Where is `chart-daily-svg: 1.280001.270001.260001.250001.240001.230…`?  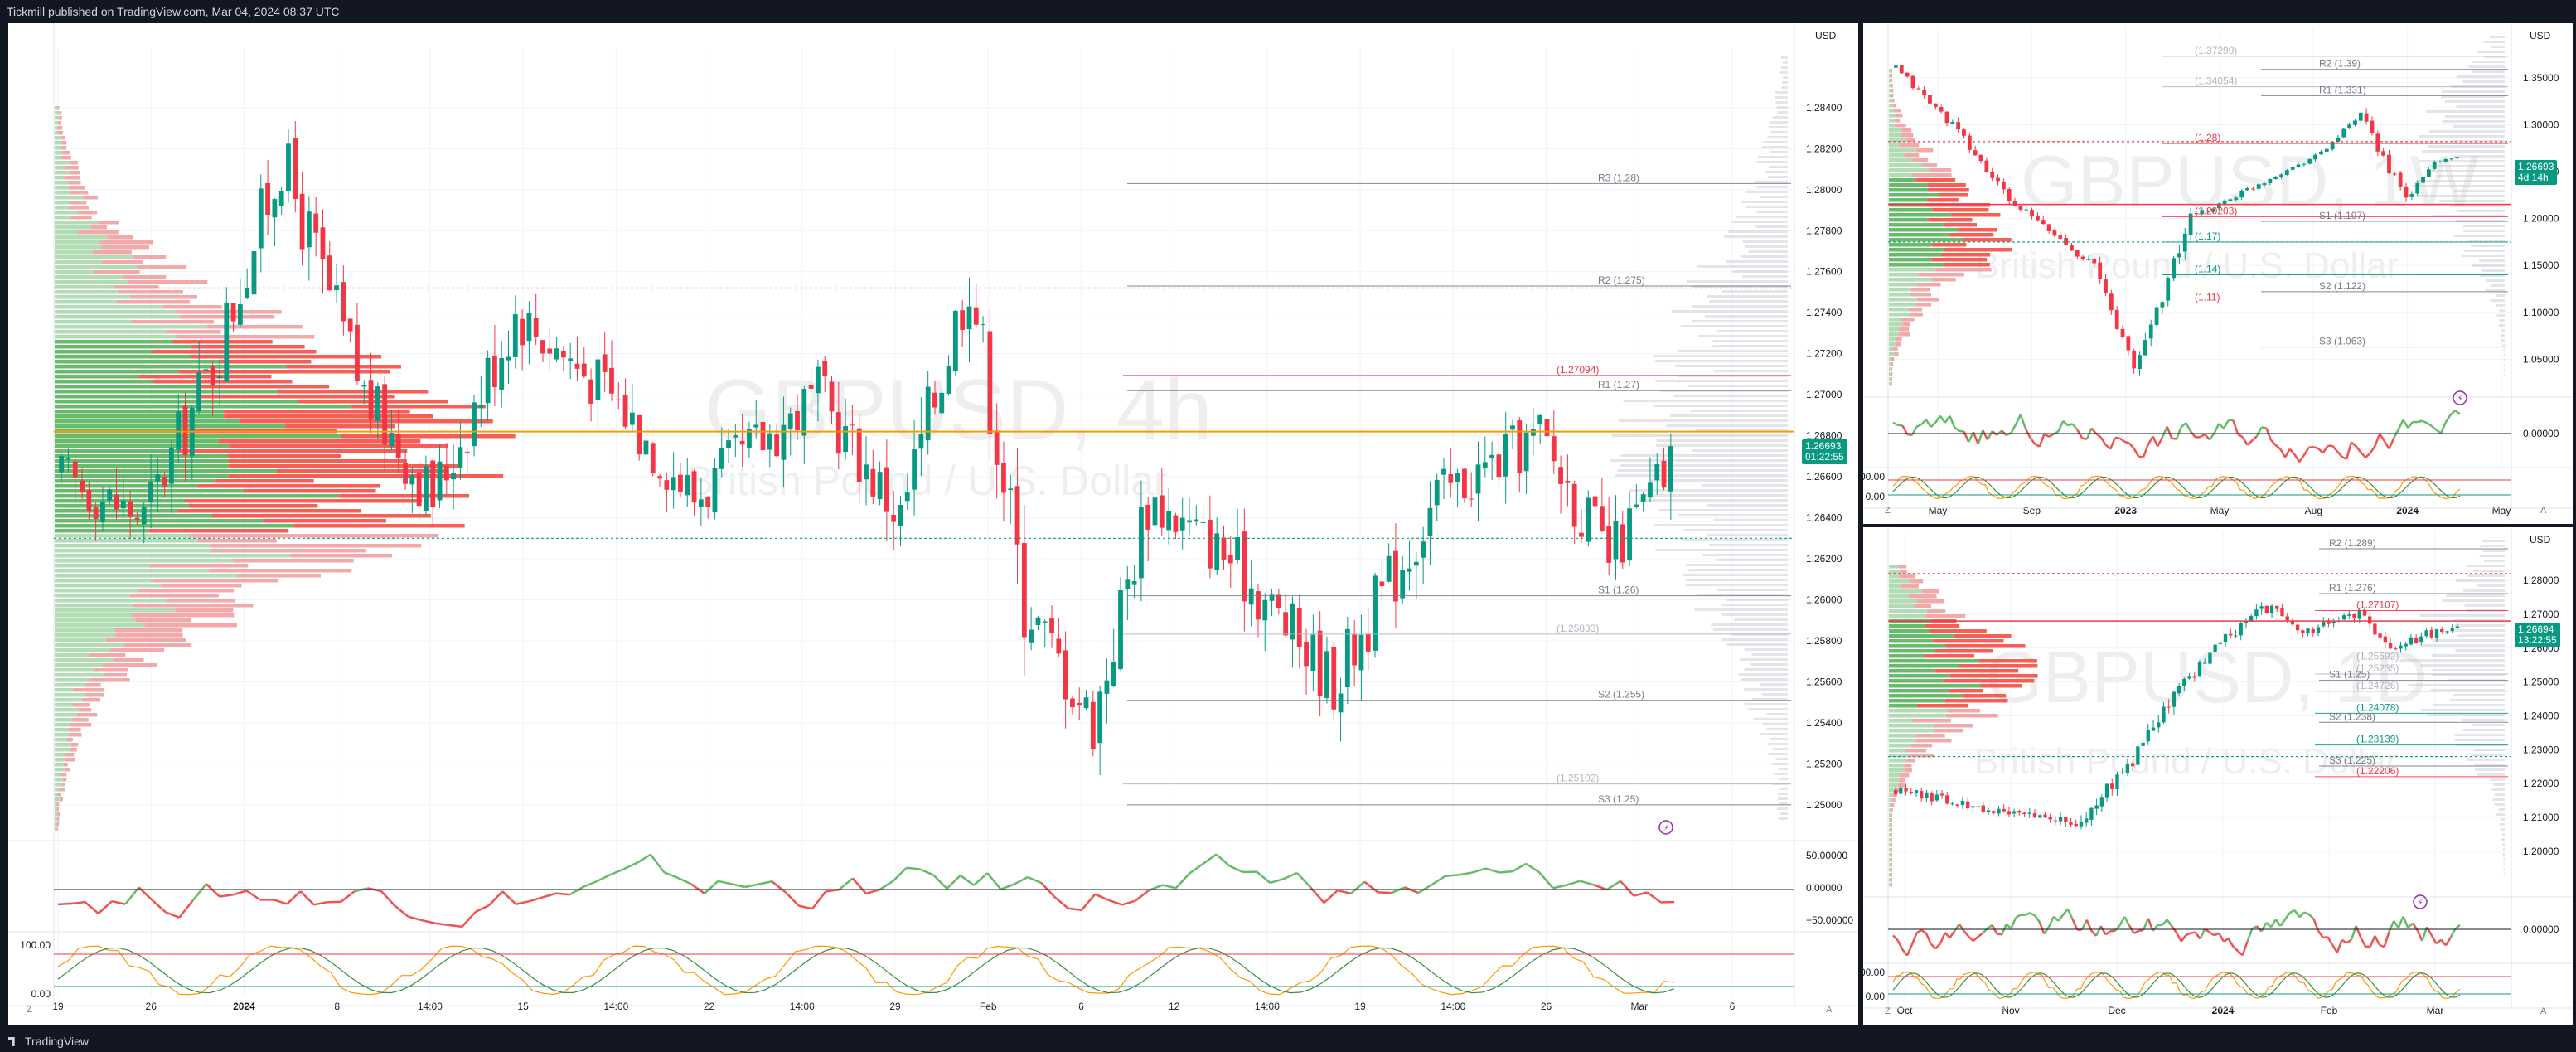 chart-daily-svg: 1.280001.270001.260001.250001.240001.230… is located at coordinates (2218, 776).